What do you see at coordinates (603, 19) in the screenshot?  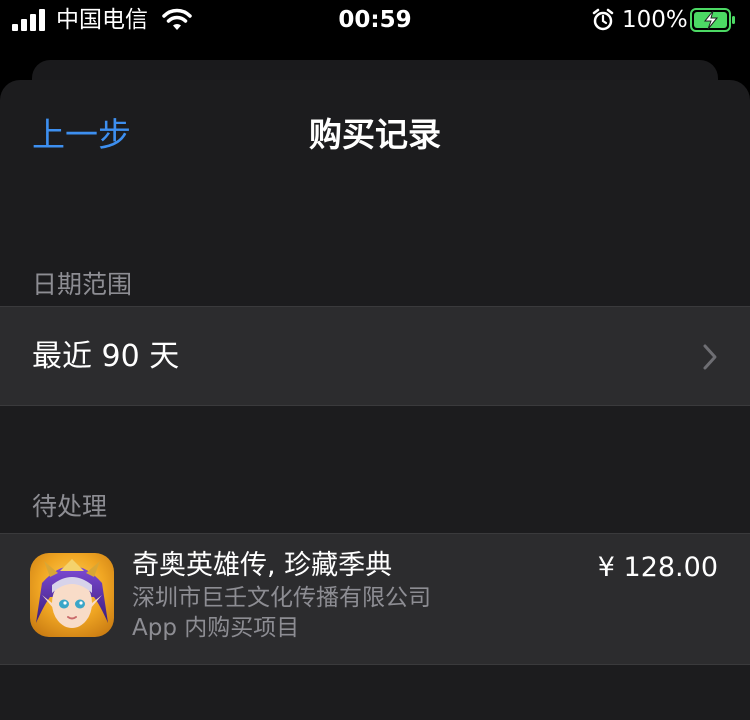 I see `alarm-icon` at bounding box center [603, 19].